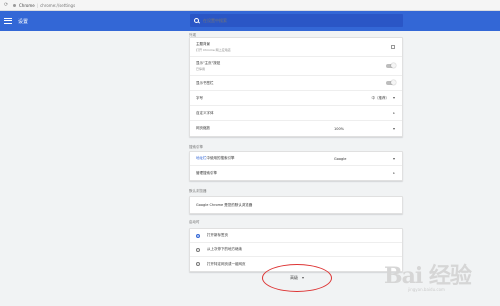 This screenshot has height=306, width=500. What do you see at coordinates (391, 82) in the screenshot?
I see `bookmarks-bar-toggle` at bounding box center [391, 82].